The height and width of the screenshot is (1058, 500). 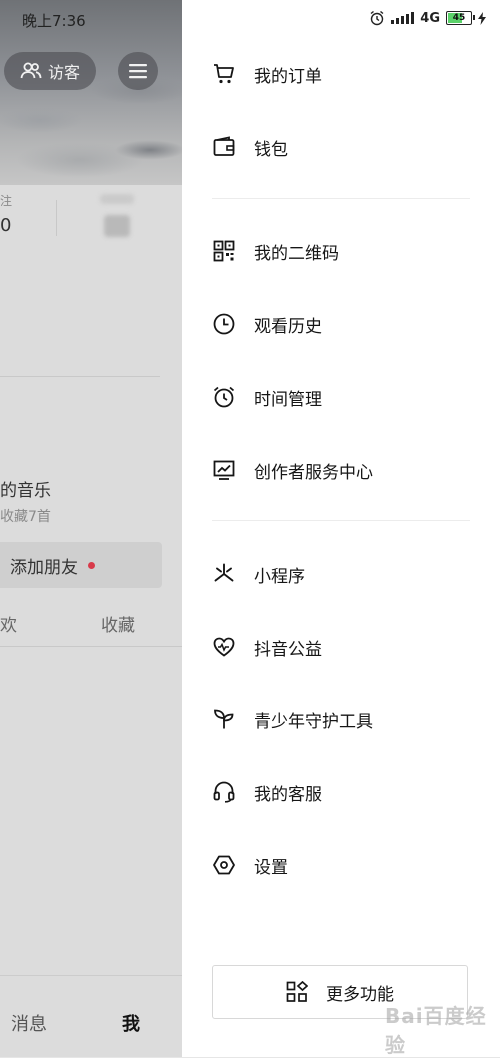 What do you see at coordinates (224, 74) in the screenshot?
I see `cart-icon` at bounding box center [224, 74].